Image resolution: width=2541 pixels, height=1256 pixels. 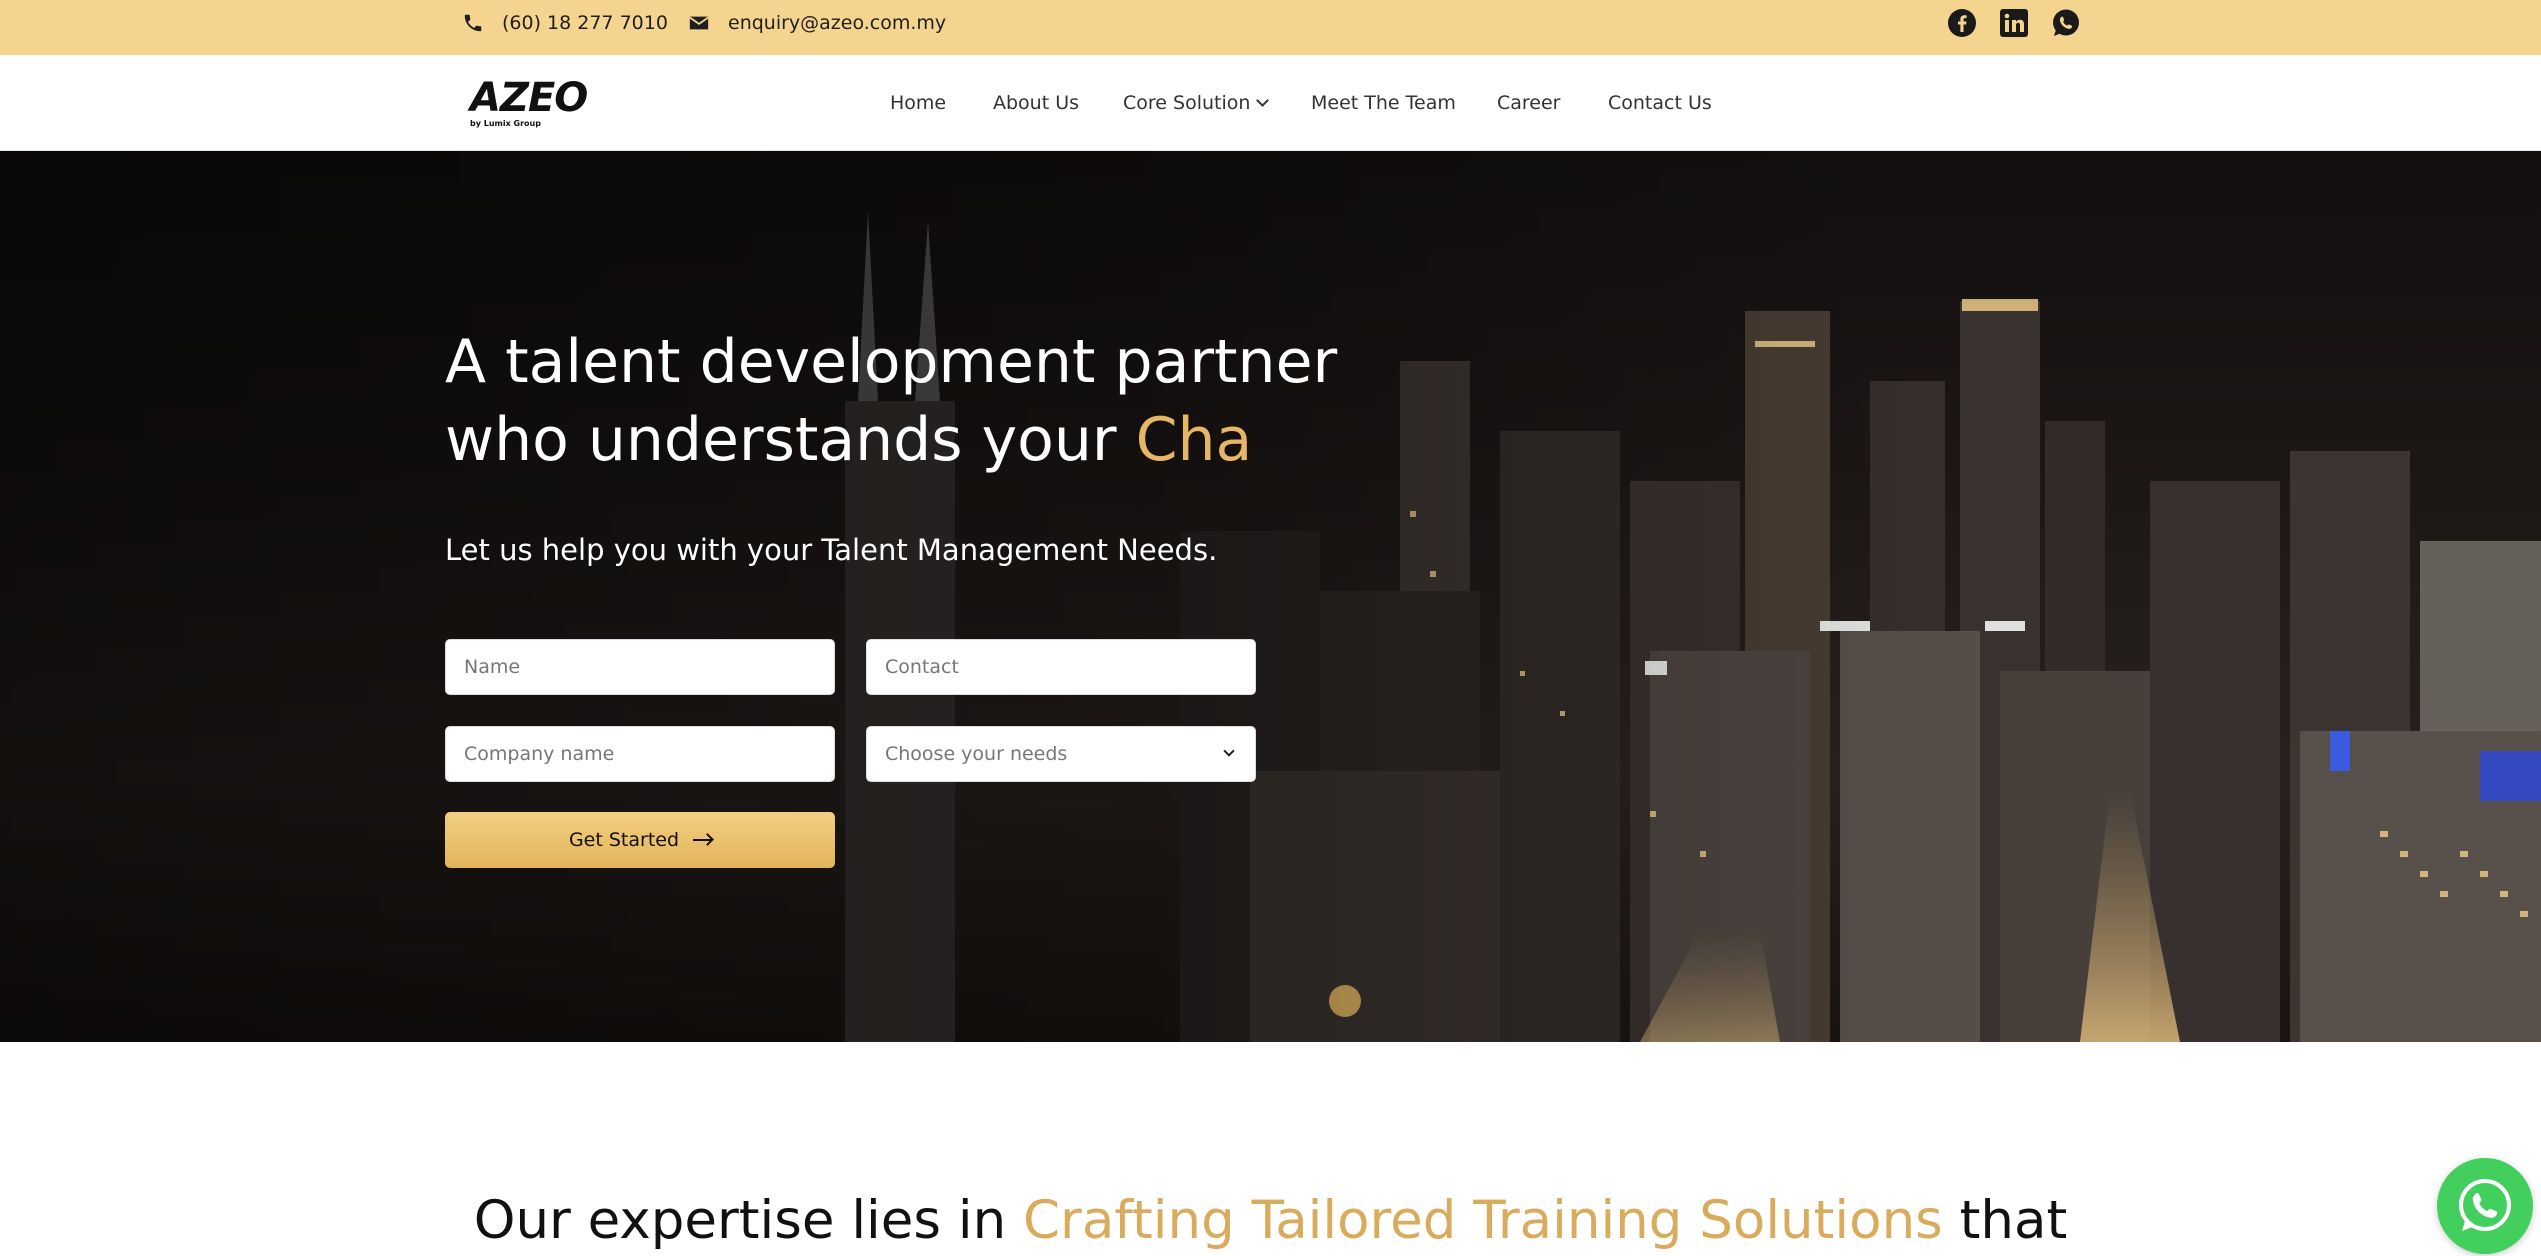 I want to click on nav-core-solution-label: Core Solution, so click(x=1187, y=103).